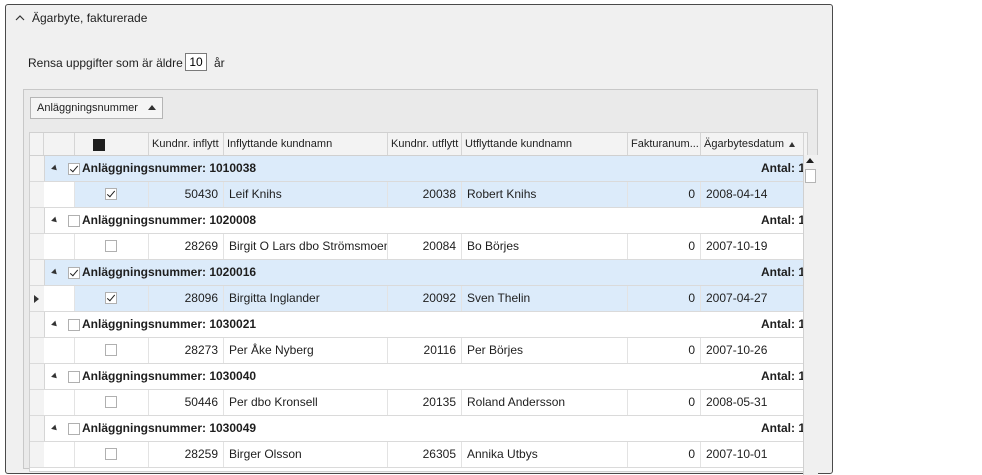 The width and height of the screenshot is (982, 475). Describe the element at coordinates (545, 402) in the screenshot. I see `out-name-cell: Roland Andersson` at that location.